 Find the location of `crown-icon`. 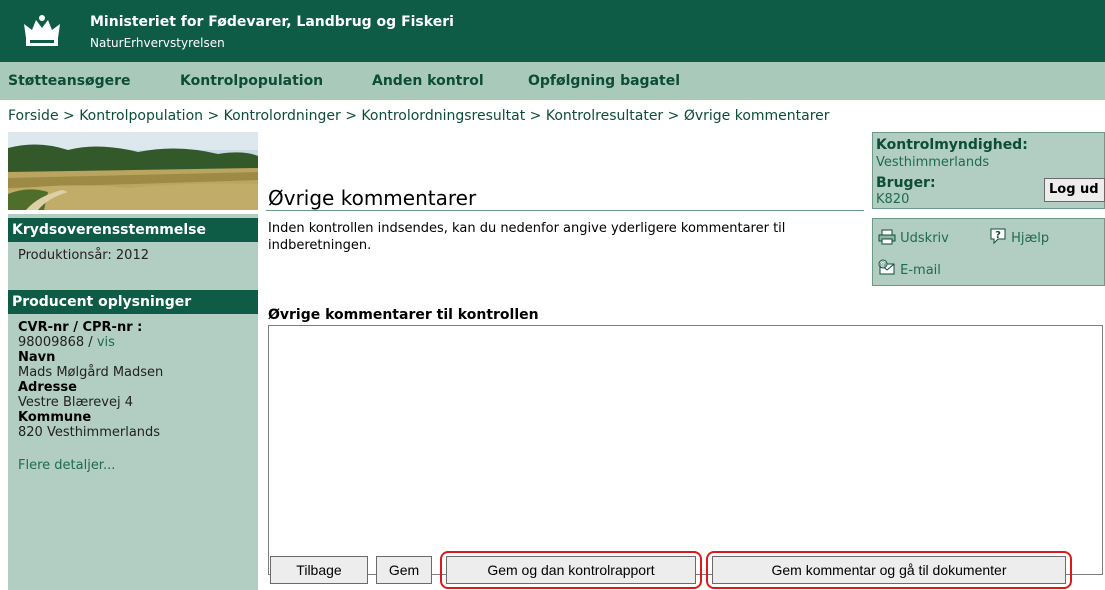

crown-icon is located at coordinates (42, 30).